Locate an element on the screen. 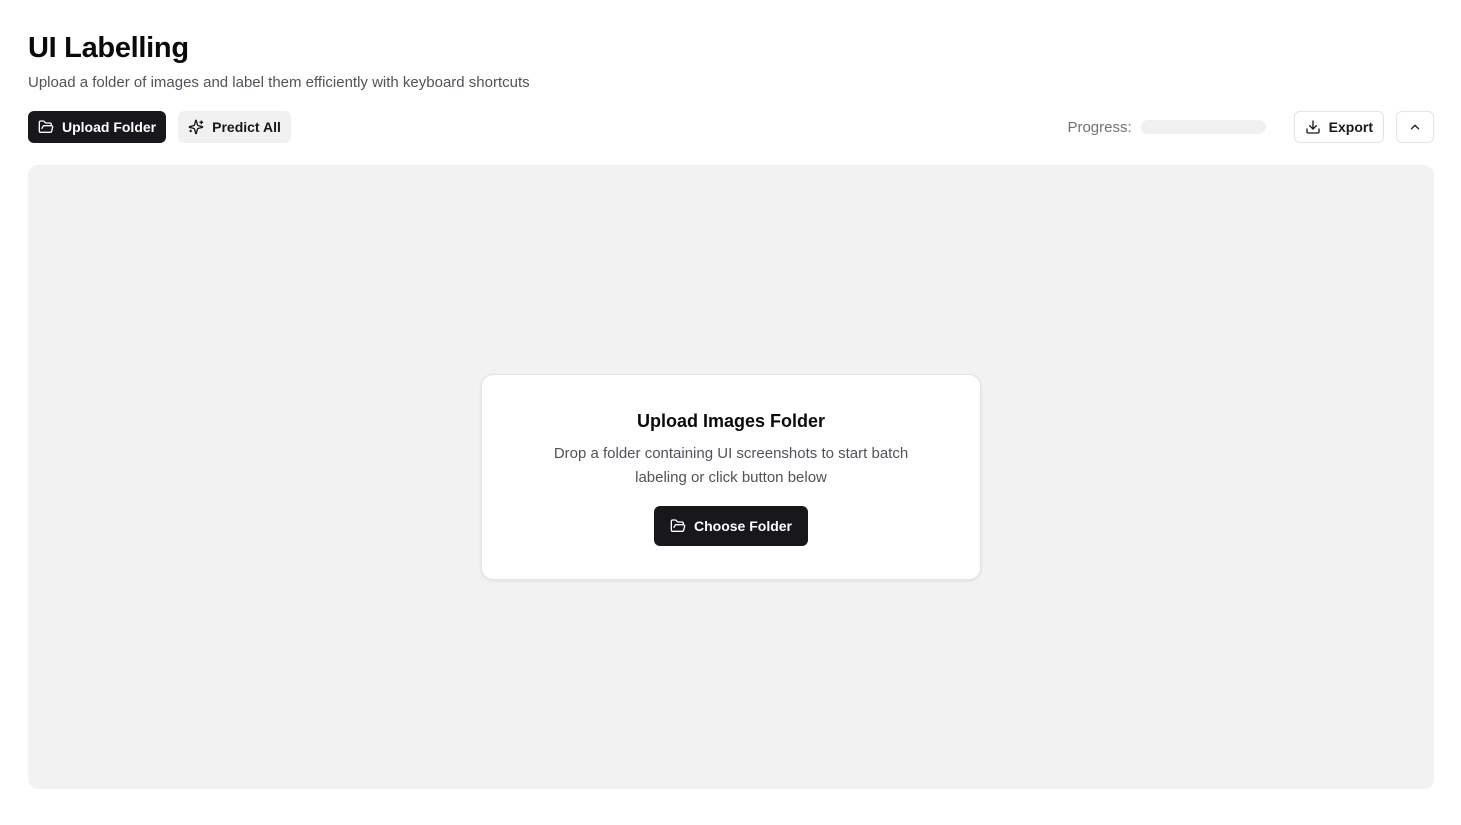 The image size is (1461, 825). export-button: Export is located at coordinates (1338, 127).